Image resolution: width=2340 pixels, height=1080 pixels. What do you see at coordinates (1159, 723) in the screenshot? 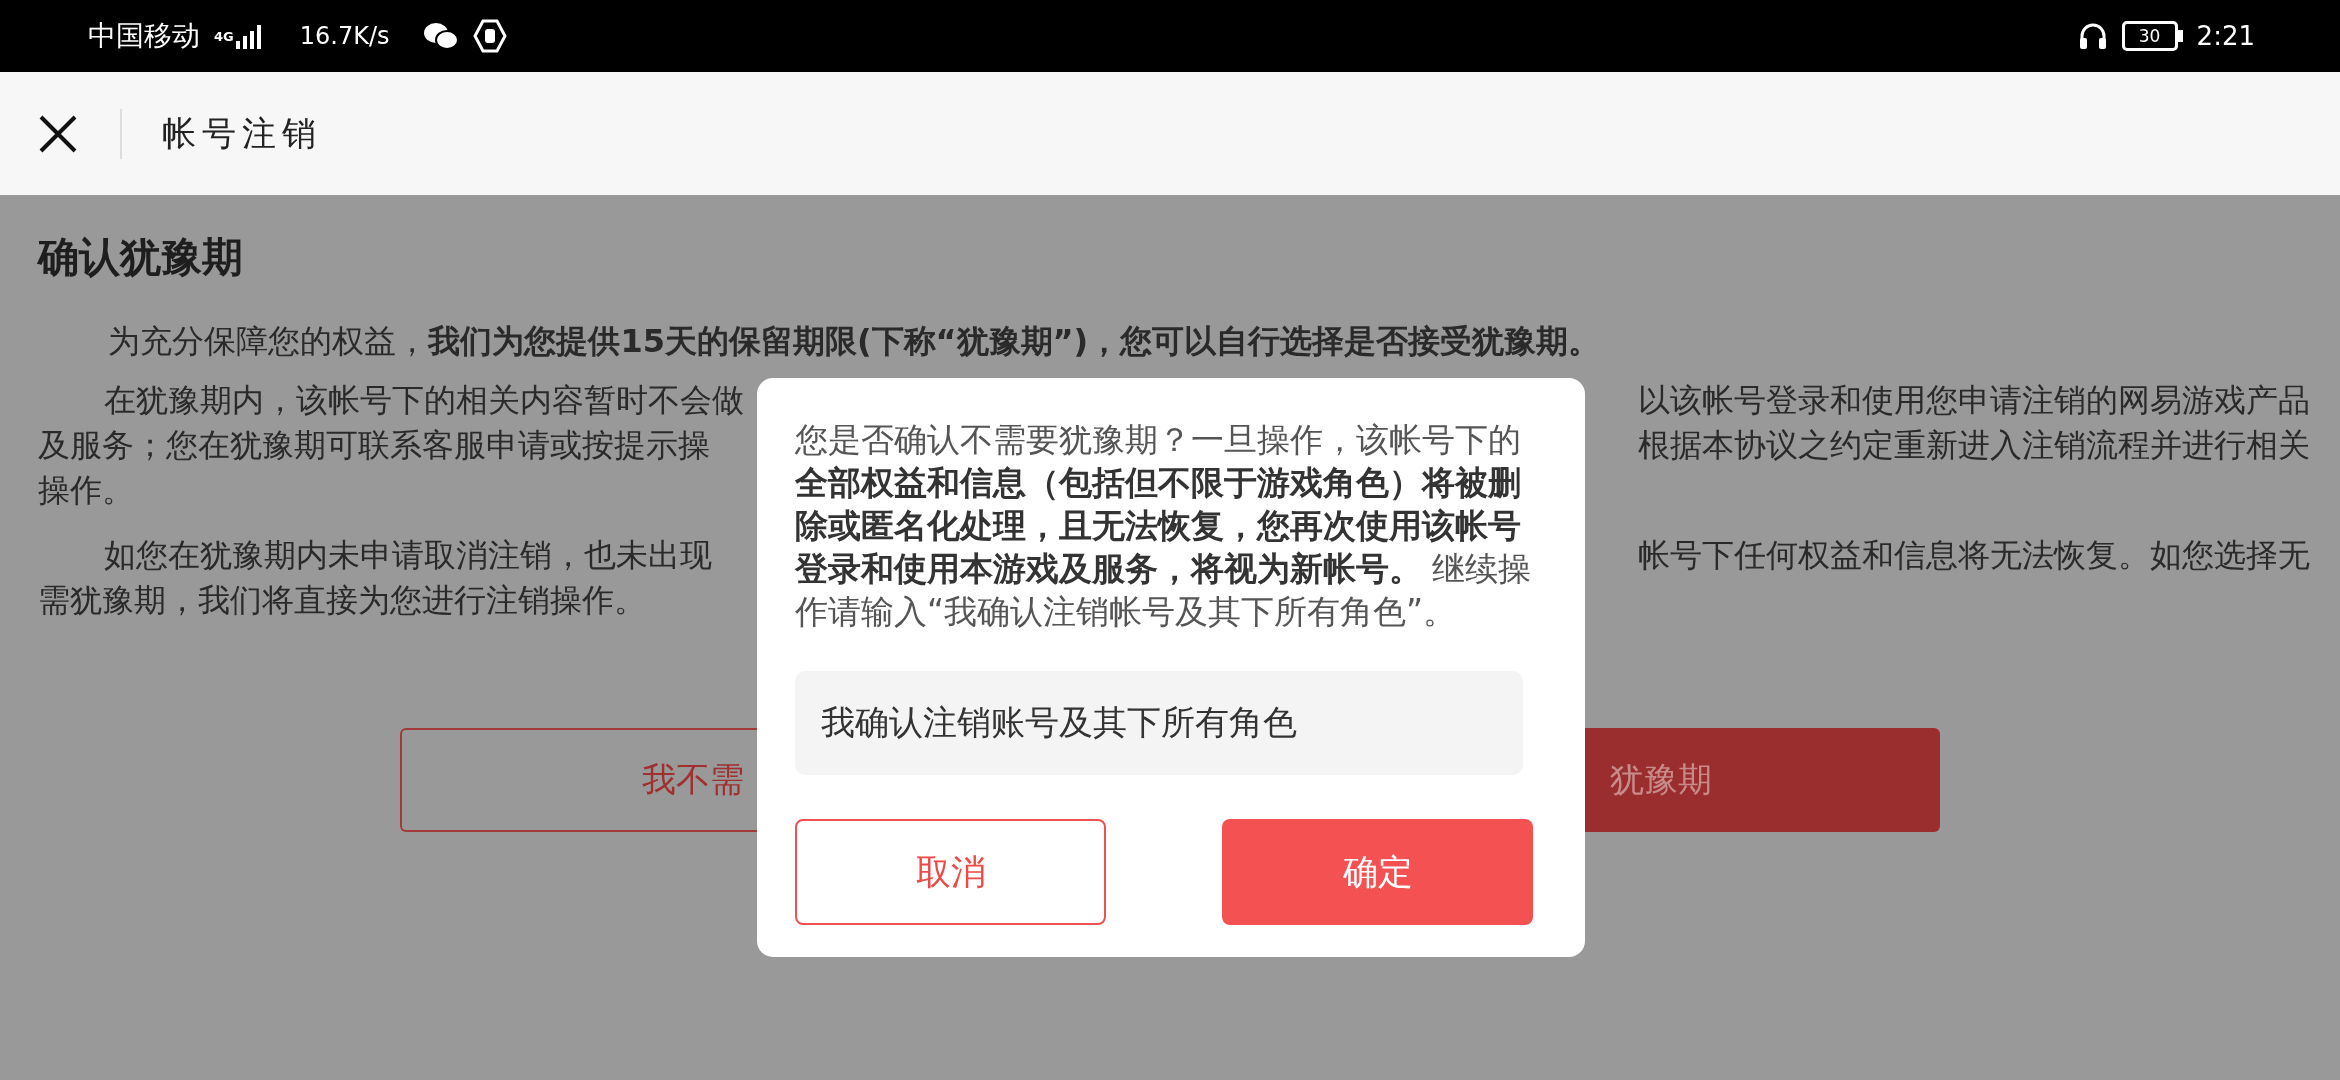
I see `confirm-input-field: 我确认注销账号及其下所有角色` at bounding box center [1159, 723].